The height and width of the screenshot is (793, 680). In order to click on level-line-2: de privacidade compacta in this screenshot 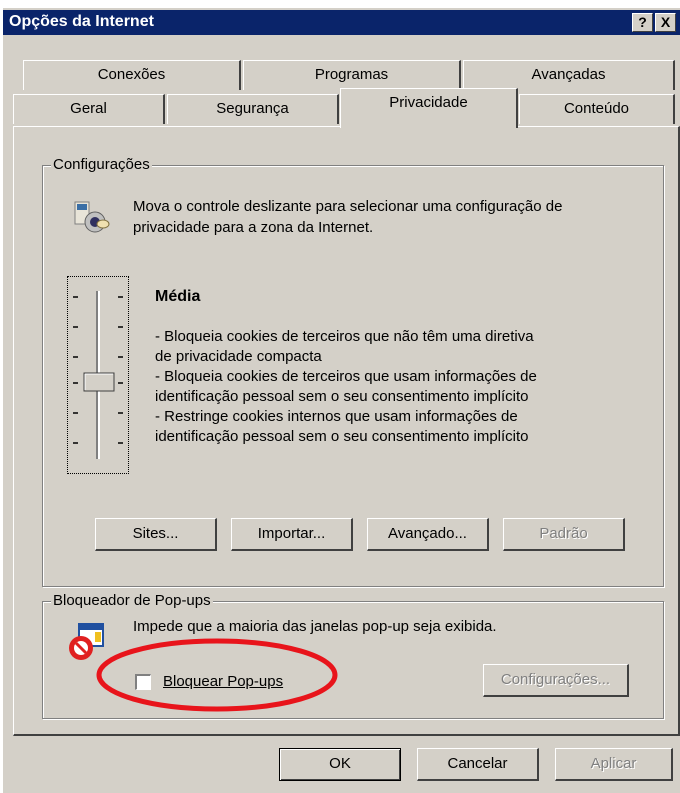, I will do `click(238, 356)`.